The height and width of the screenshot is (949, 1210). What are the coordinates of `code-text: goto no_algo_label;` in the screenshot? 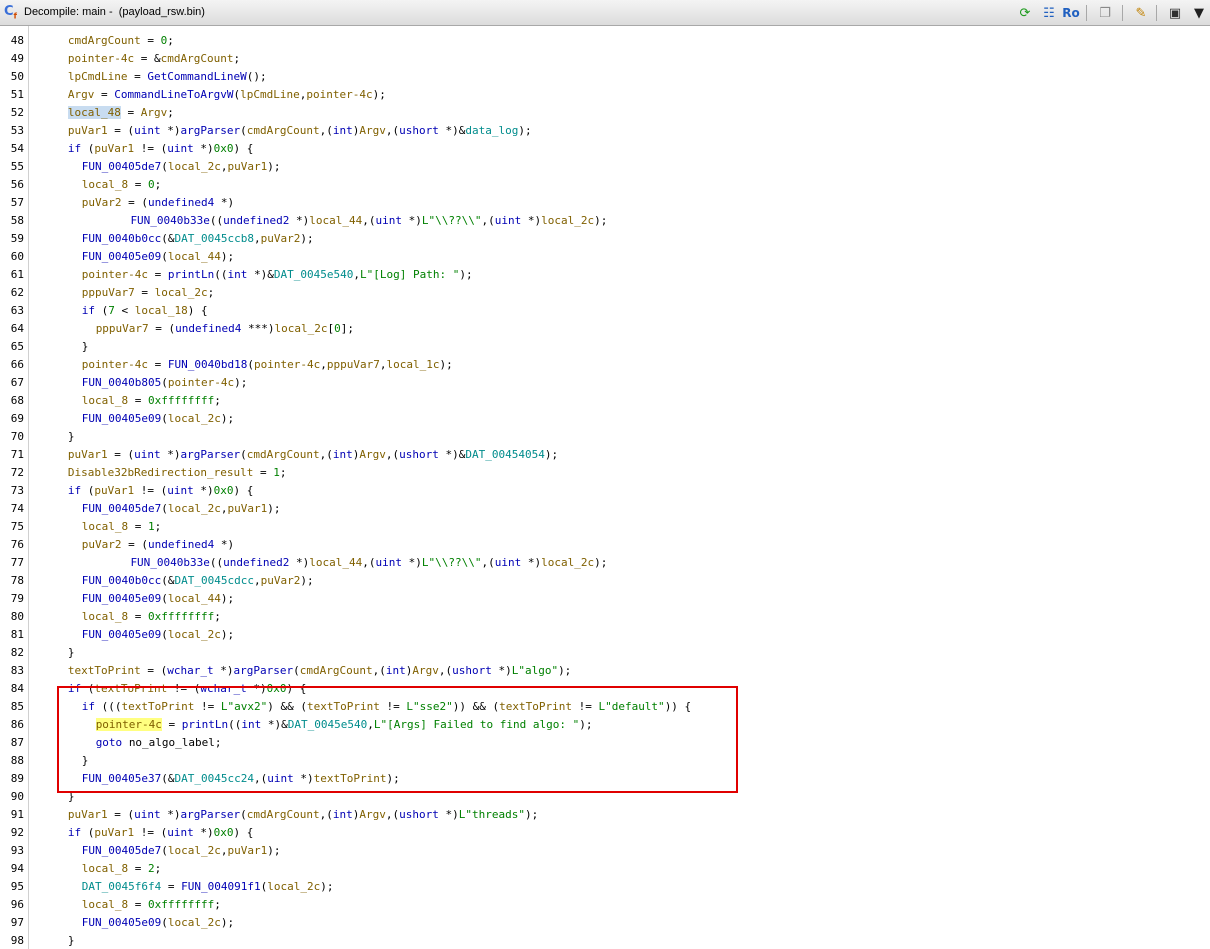 It's located at (159, 743).